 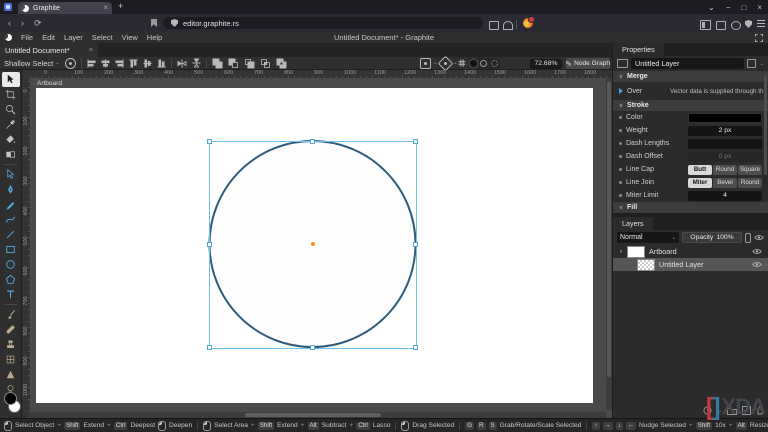 What do you see at coordinates (11, 249) in the screenshot?
I see `tool-rectangle` at bounding box center [11, 249].